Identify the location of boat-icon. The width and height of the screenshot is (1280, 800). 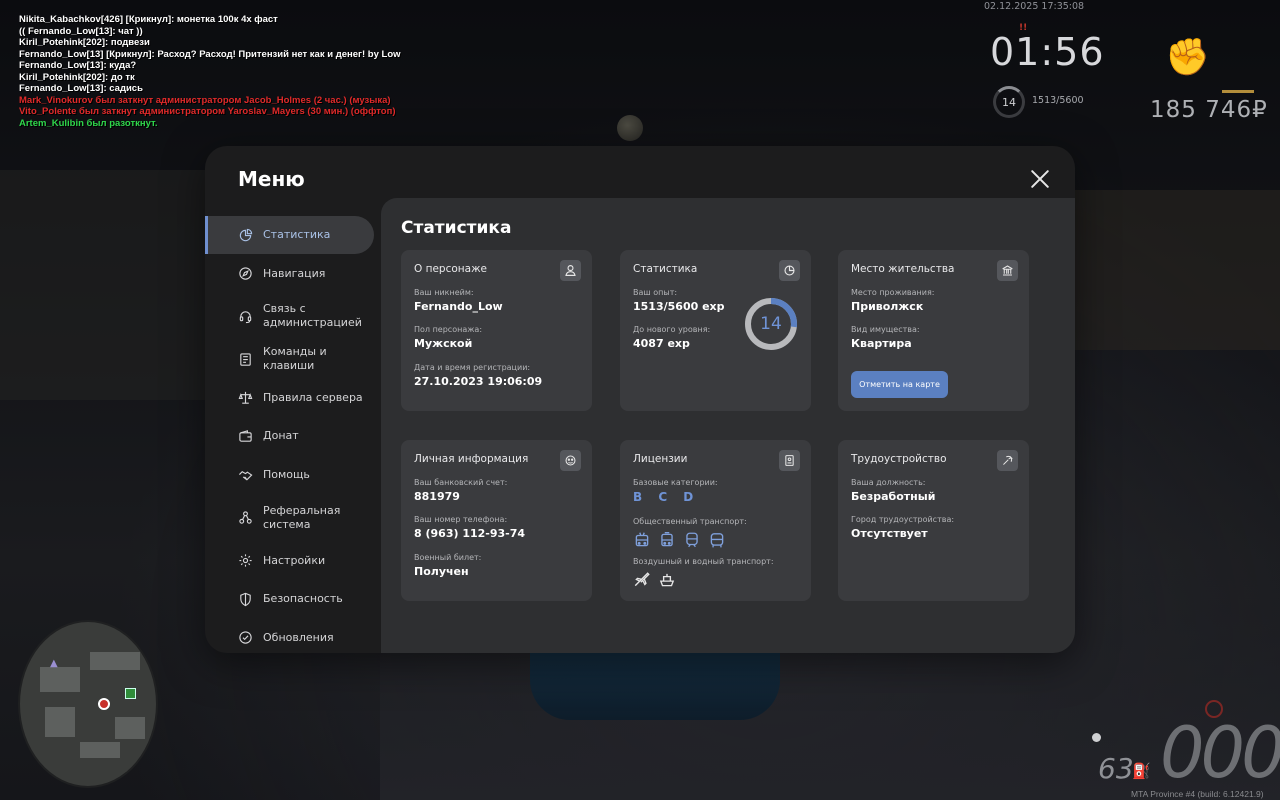
(667, 580).